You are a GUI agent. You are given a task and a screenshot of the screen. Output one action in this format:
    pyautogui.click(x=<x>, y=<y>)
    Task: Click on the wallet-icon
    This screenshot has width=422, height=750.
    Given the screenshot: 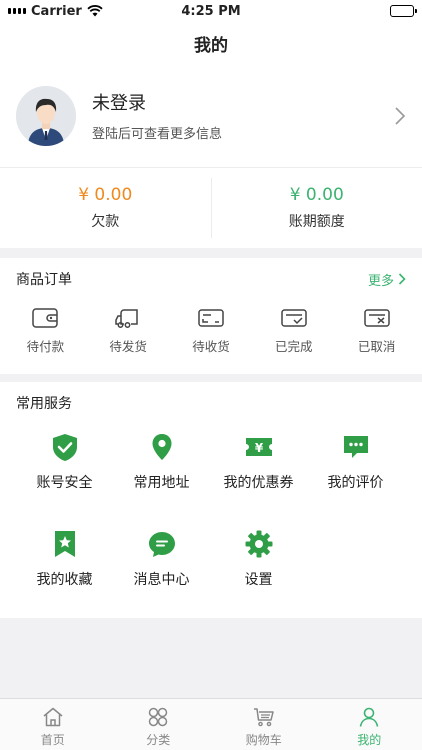 What is the action you would take?
    pyautogui.click(x=45, y=318)
    